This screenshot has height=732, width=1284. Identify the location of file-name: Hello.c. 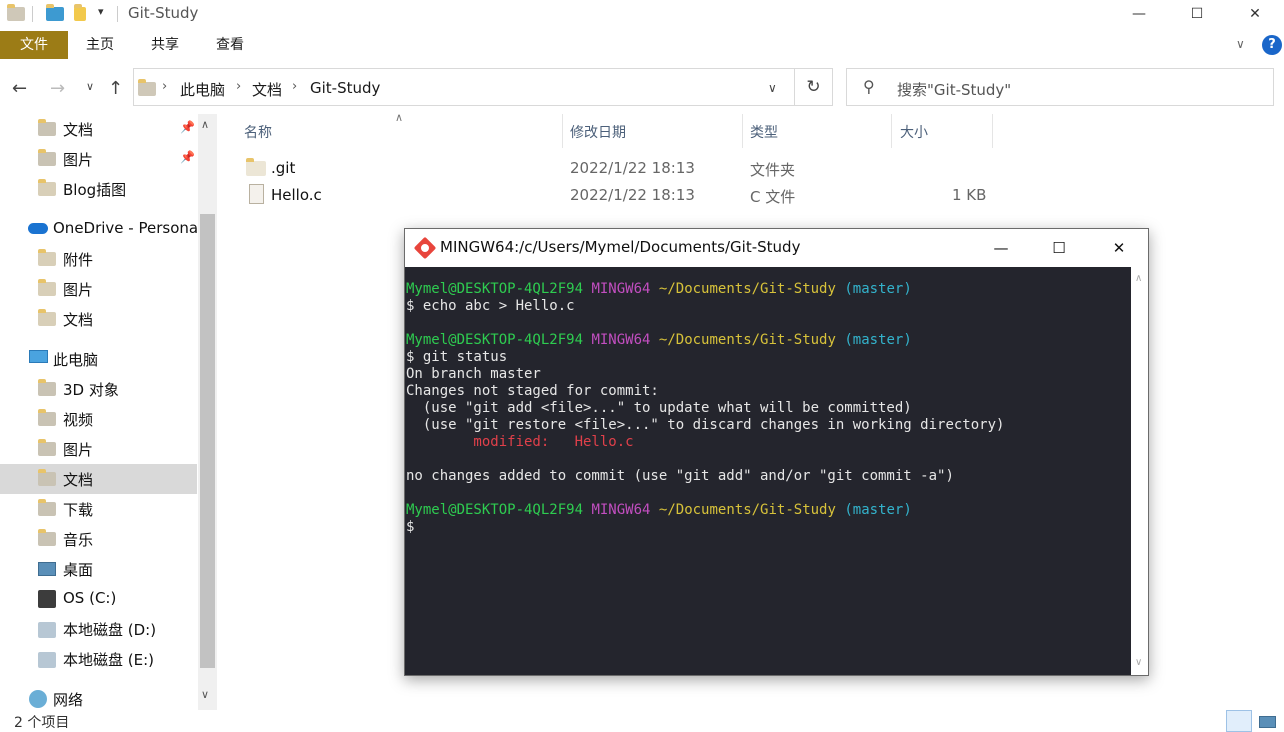
(296, 195).